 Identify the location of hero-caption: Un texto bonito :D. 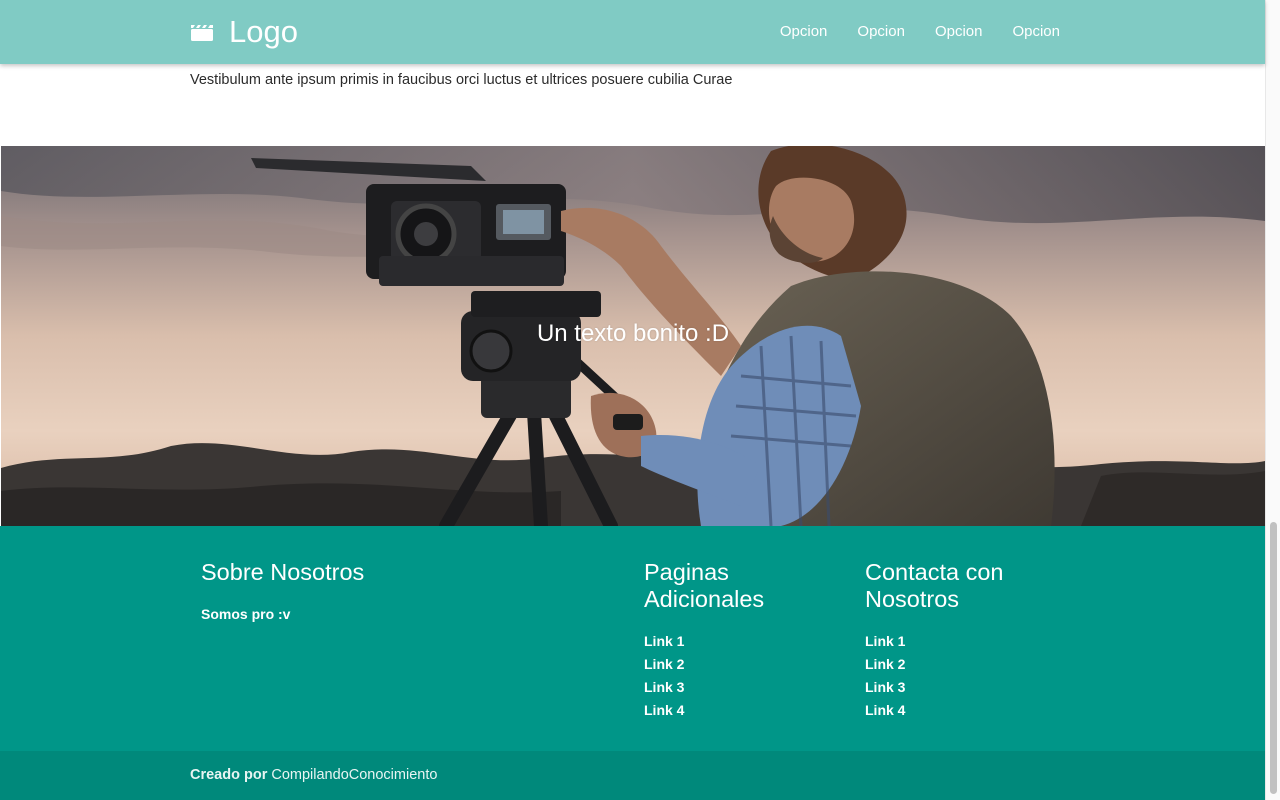
(633, 333).